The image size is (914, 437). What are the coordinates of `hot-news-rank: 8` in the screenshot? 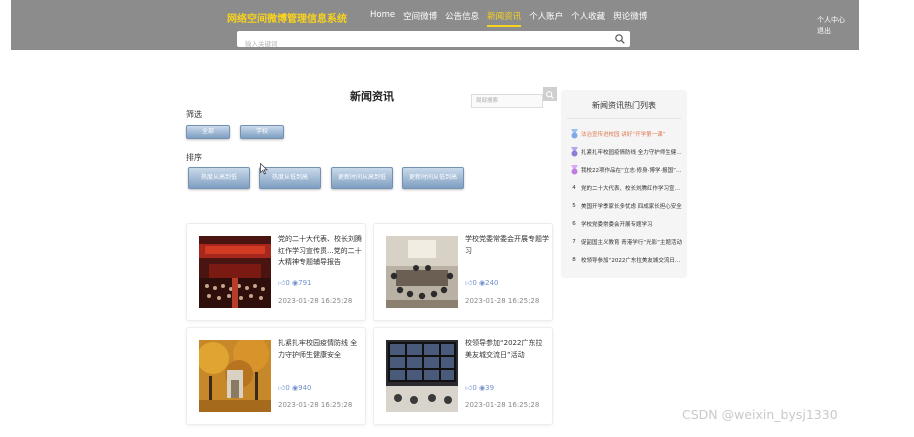 It's located at (574, 260).